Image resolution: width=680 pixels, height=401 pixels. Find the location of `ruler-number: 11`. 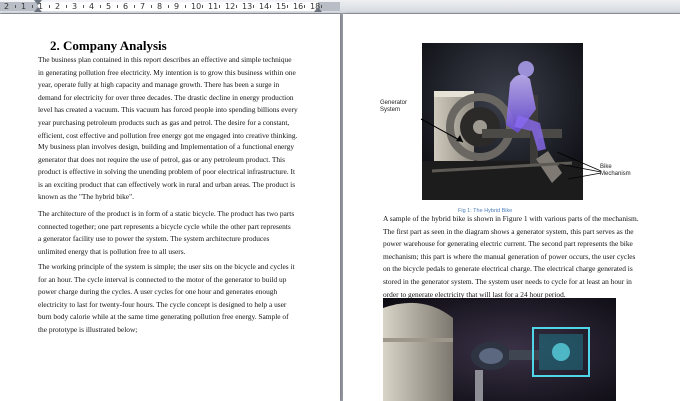

ruler-number: 11 is located at coordinates (213, 6).